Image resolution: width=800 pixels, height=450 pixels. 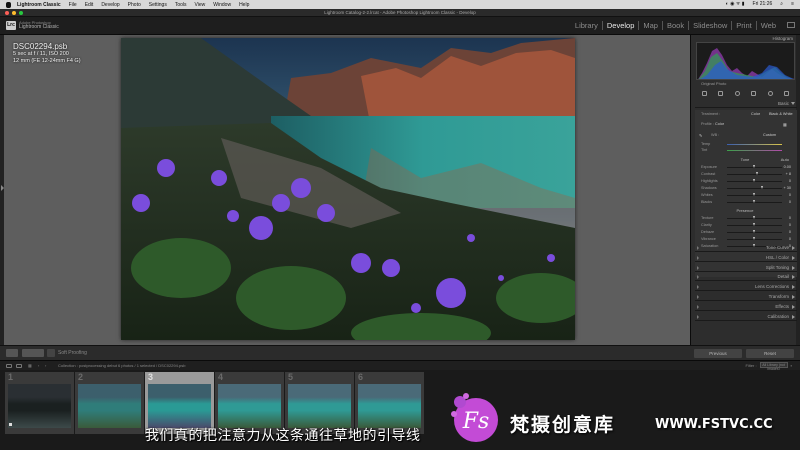 I want to click on module-slideshow: Slideshow, so click(x=711, y=25).